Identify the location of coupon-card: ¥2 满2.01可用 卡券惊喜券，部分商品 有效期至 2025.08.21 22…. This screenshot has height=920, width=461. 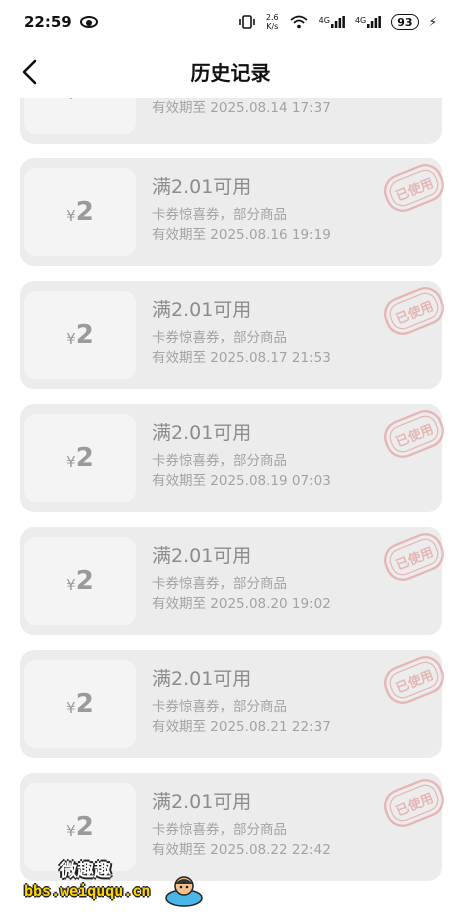
(232, 704).